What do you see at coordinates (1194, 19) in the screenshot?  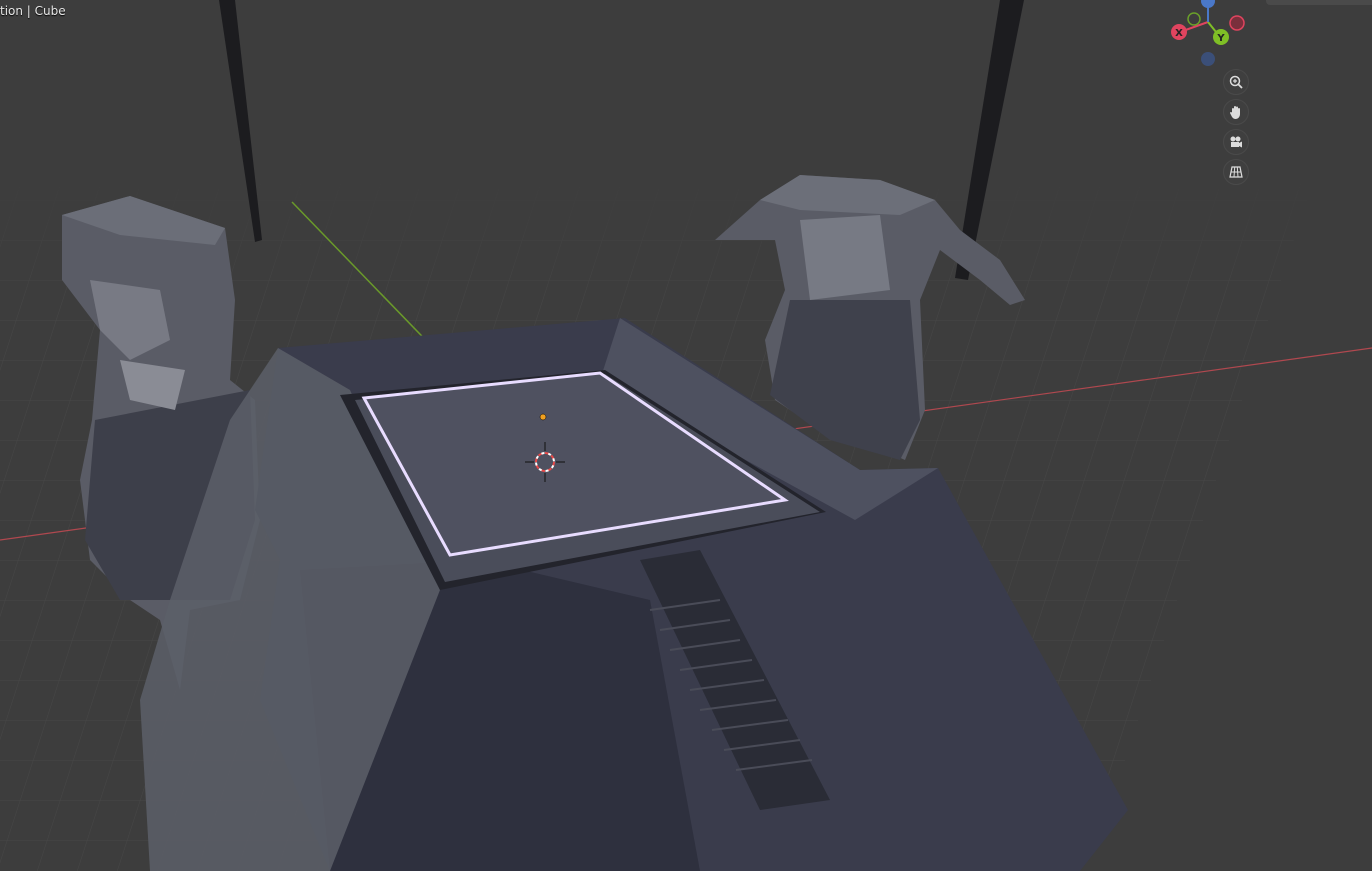 I see `gizmo-y-negative` at bounding box center [1194, 19].